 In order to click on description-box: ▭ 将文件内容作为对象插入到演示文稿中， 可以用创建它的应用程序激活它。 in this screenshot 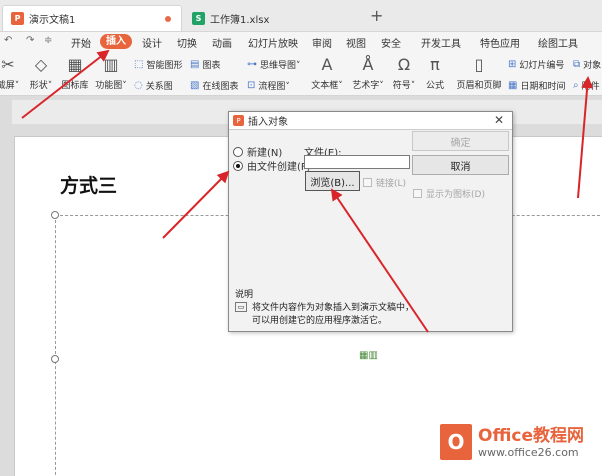, I will do `click(370, 313)`.